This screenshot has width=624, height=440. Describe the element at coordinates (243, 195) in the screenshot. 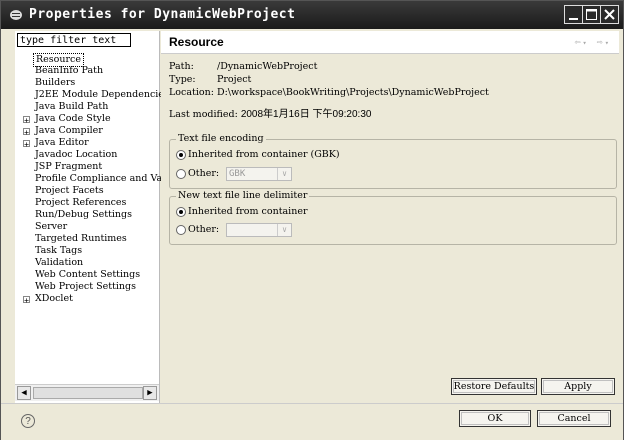

I see `delimiter-group-title: New text file line delimiter` at that location.